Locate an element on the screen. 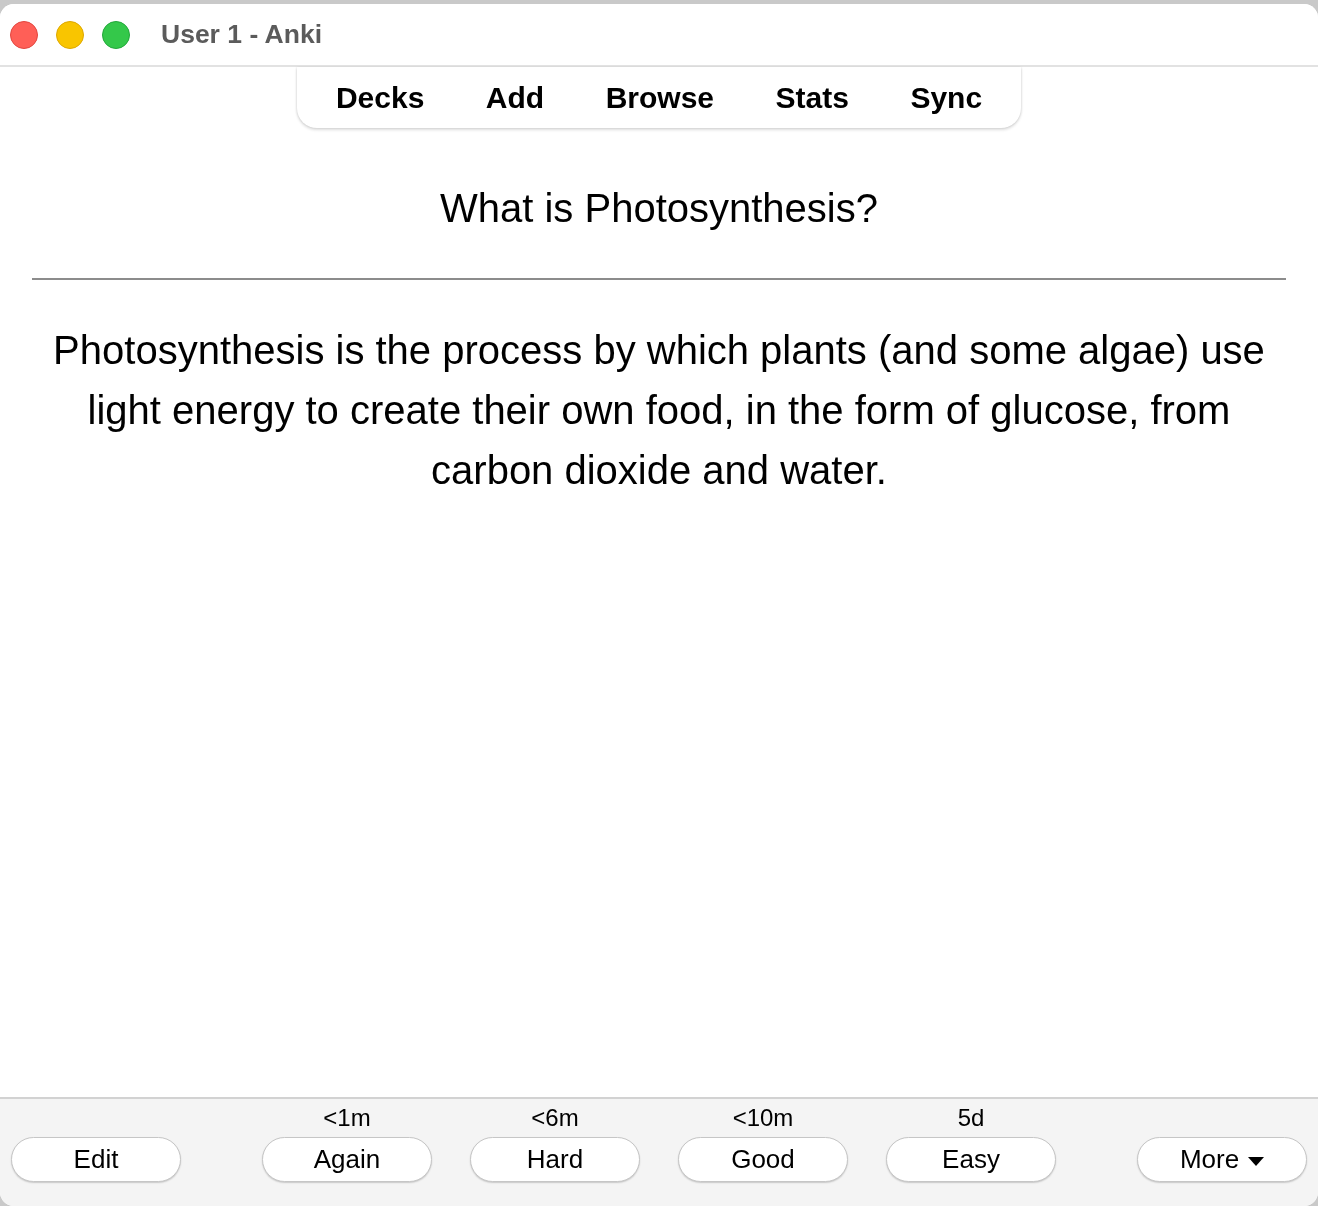 This screenshot has width=1318, height=1206. window-title: User 1 - Anki is located at coordinates (242, 34).